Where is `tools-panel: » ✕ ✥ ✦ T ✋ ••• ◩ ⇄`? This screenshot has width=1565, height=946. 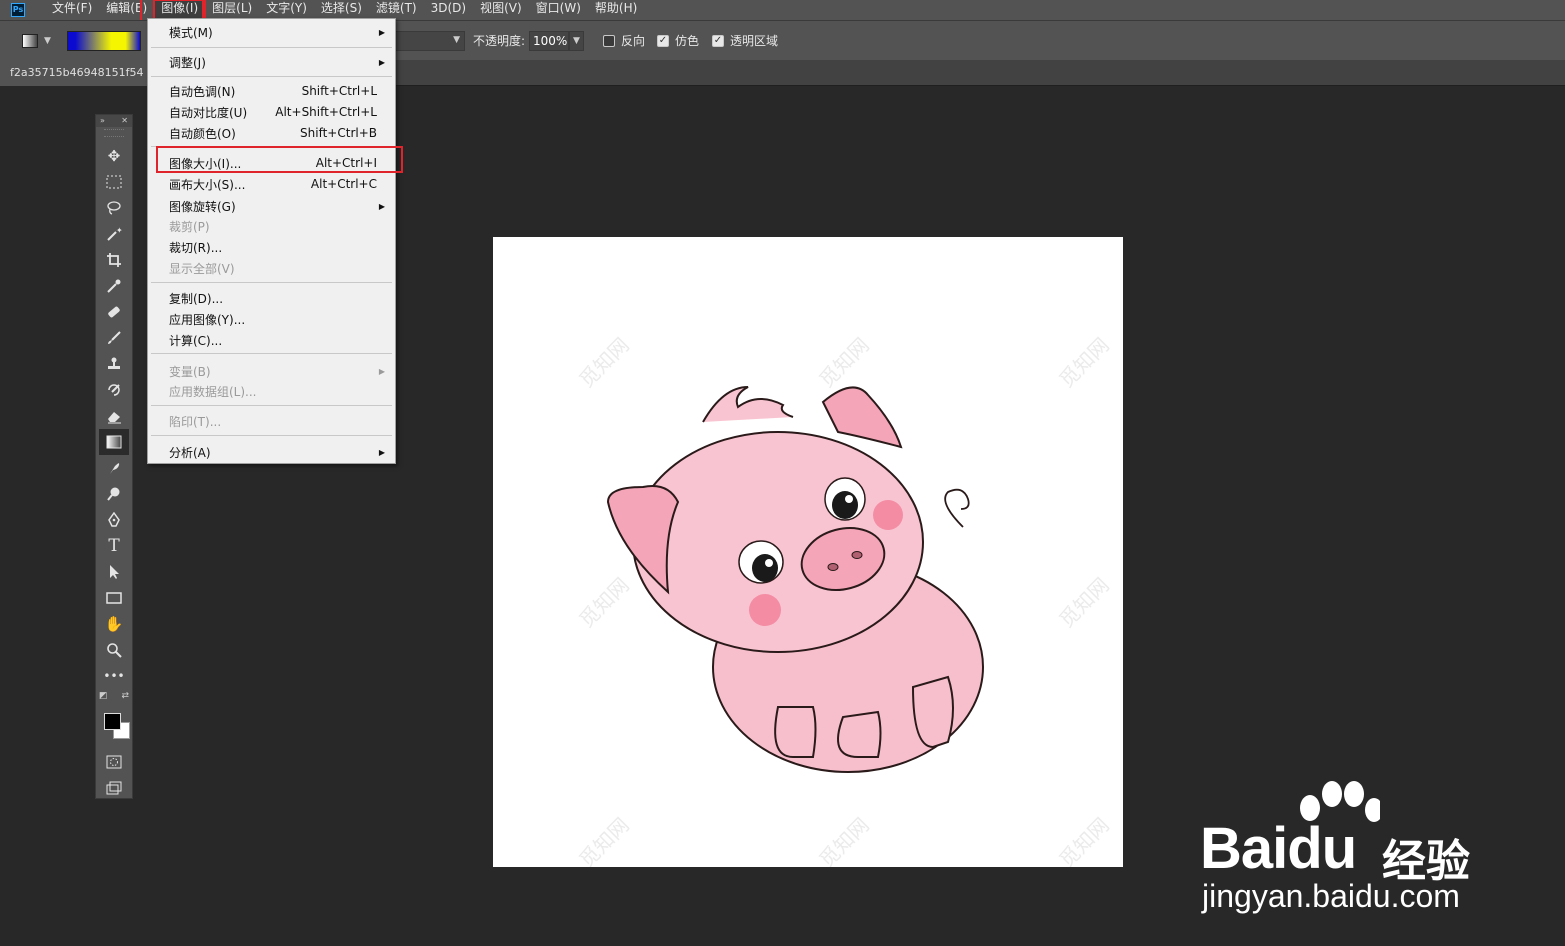
tools-panel: » ✕ ✥ ✦ T ✋ ••• ◩ ⇄ is located at coordinates (114, 456).